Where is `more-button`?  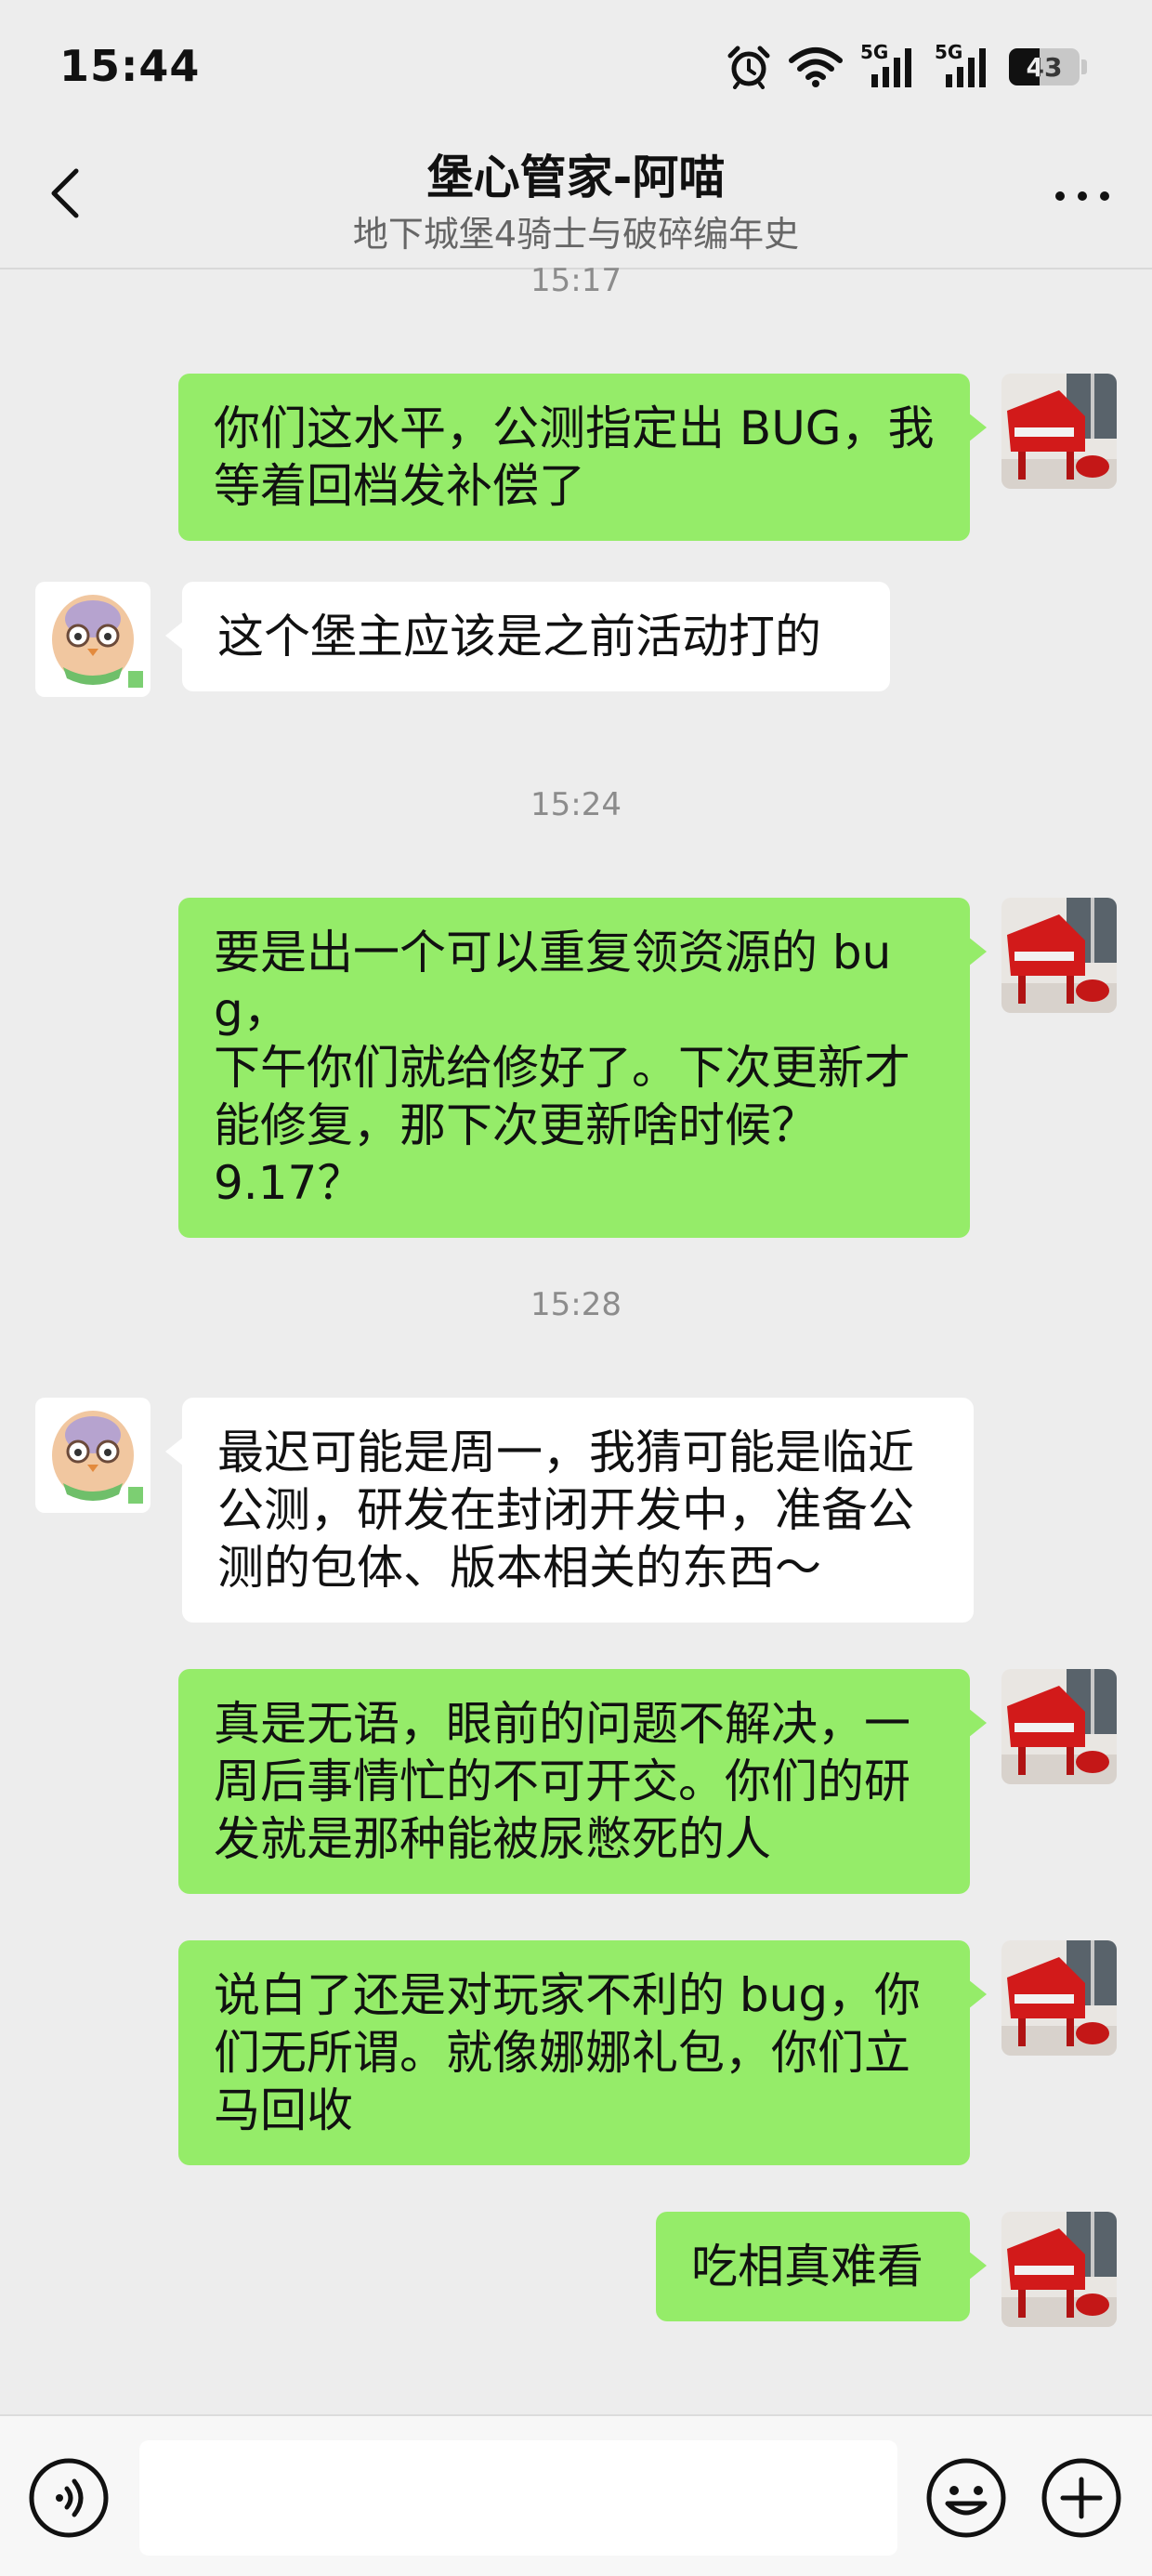
more-button is located at coordinates (1082, 196).